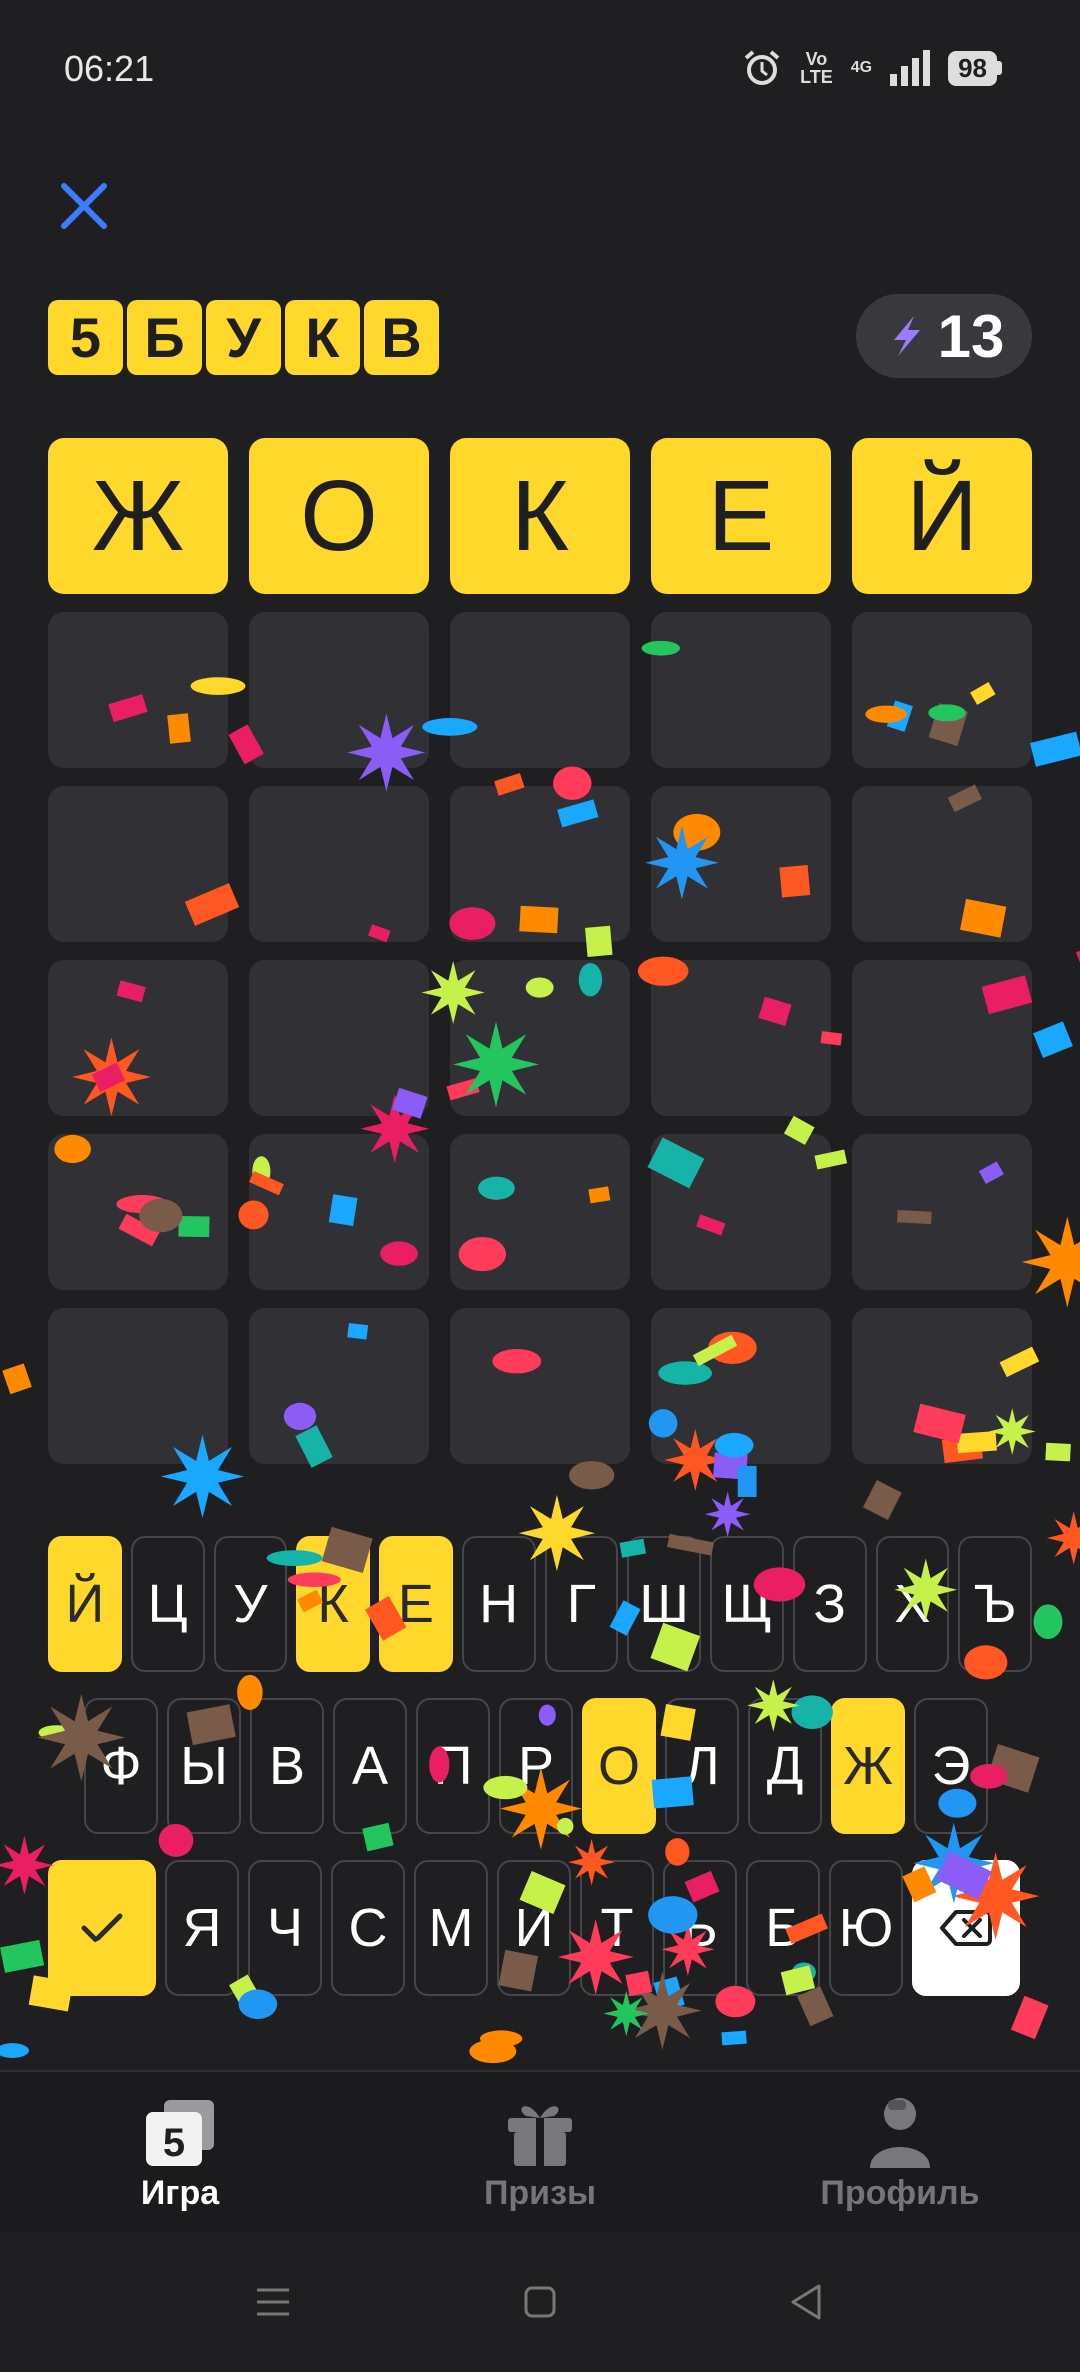  What do you see at coordinates (451, 1928) in the screenshot?
I see `key-letter: М` at bounding box center [451, 1928].